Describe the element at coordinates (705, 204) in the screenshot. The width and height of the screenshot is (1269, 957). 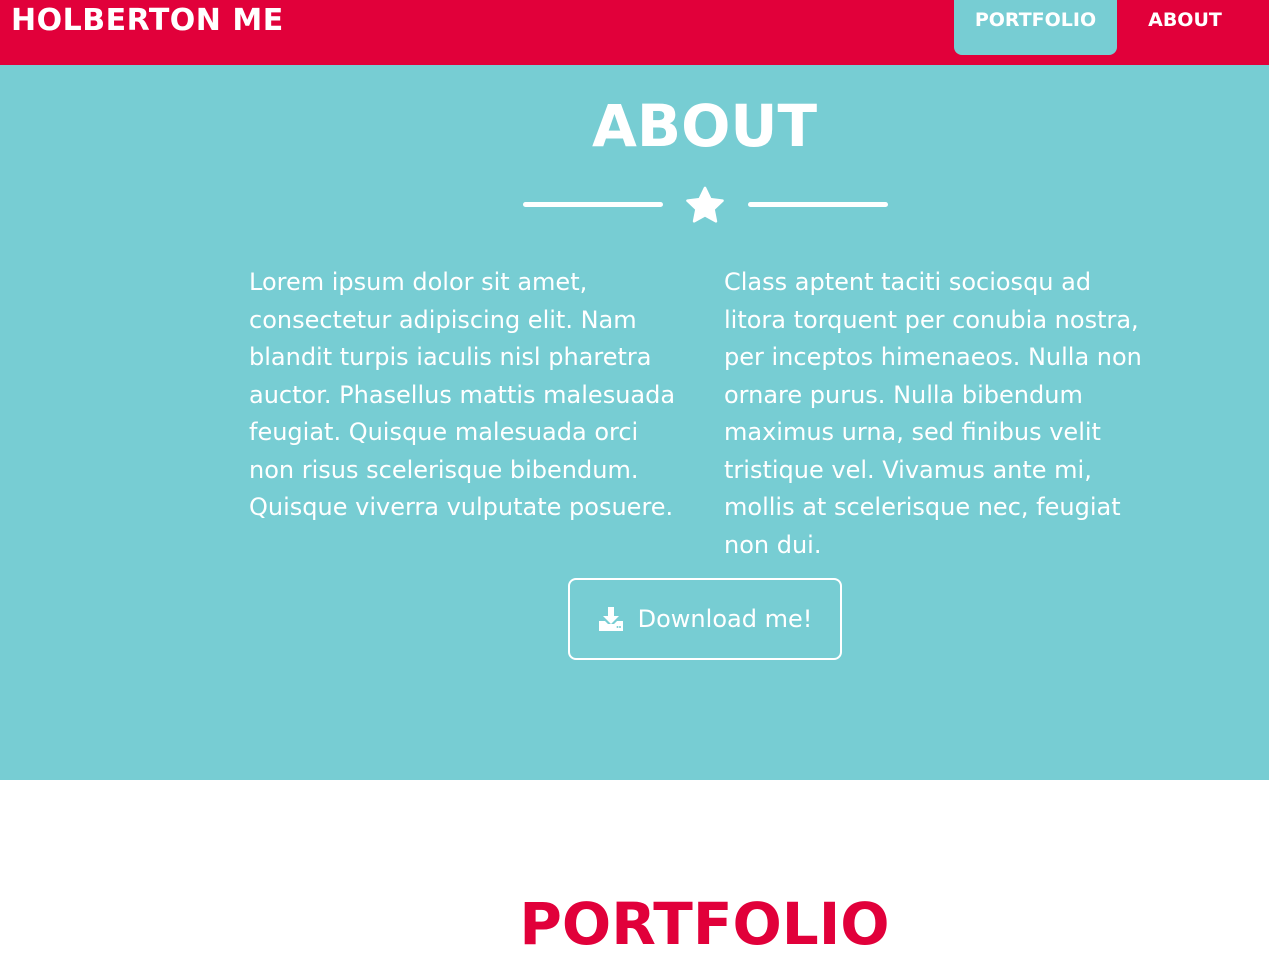
I see `star-icon` at that location.